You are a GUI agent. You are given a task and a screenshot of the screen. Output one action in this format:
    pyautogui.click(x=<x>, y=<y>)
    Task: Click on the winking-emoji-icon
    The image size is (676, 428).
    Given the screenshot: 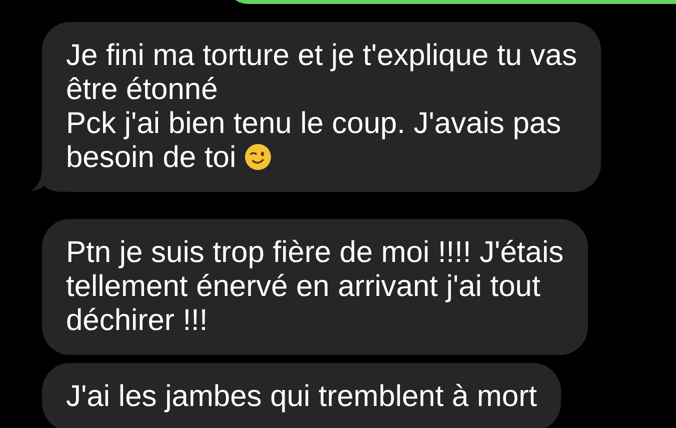 What is the action you would take?
    pyautogui.click(x=258, y=157)
    